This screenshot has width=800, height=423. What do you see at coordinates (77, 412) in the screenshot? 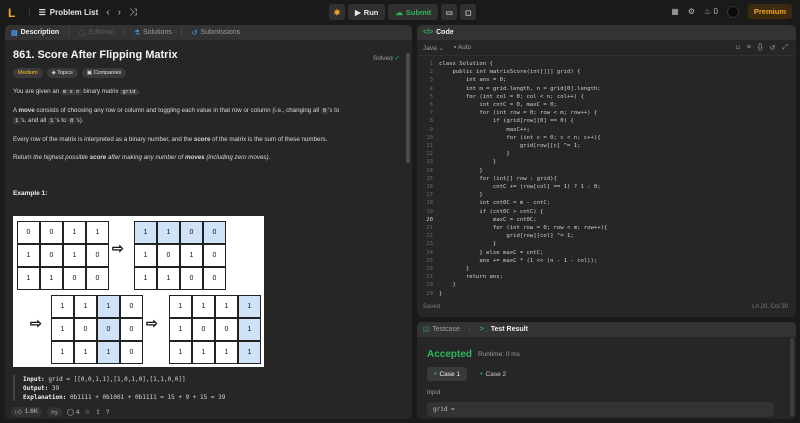
I see `comment-count: 4` at bounding box center [77, 412].